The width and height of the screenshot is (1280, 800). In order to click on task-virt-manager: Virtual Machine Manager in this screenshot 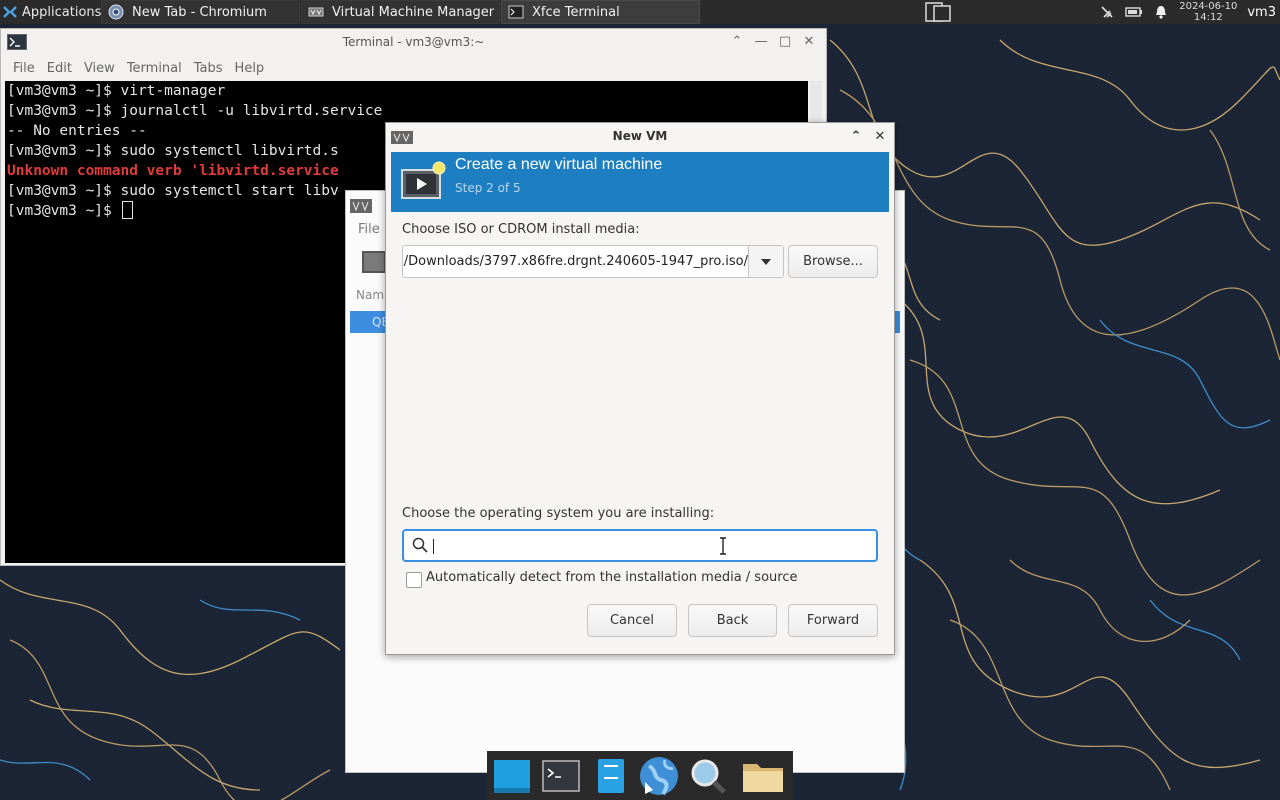, I will do `click(400, 12)`.